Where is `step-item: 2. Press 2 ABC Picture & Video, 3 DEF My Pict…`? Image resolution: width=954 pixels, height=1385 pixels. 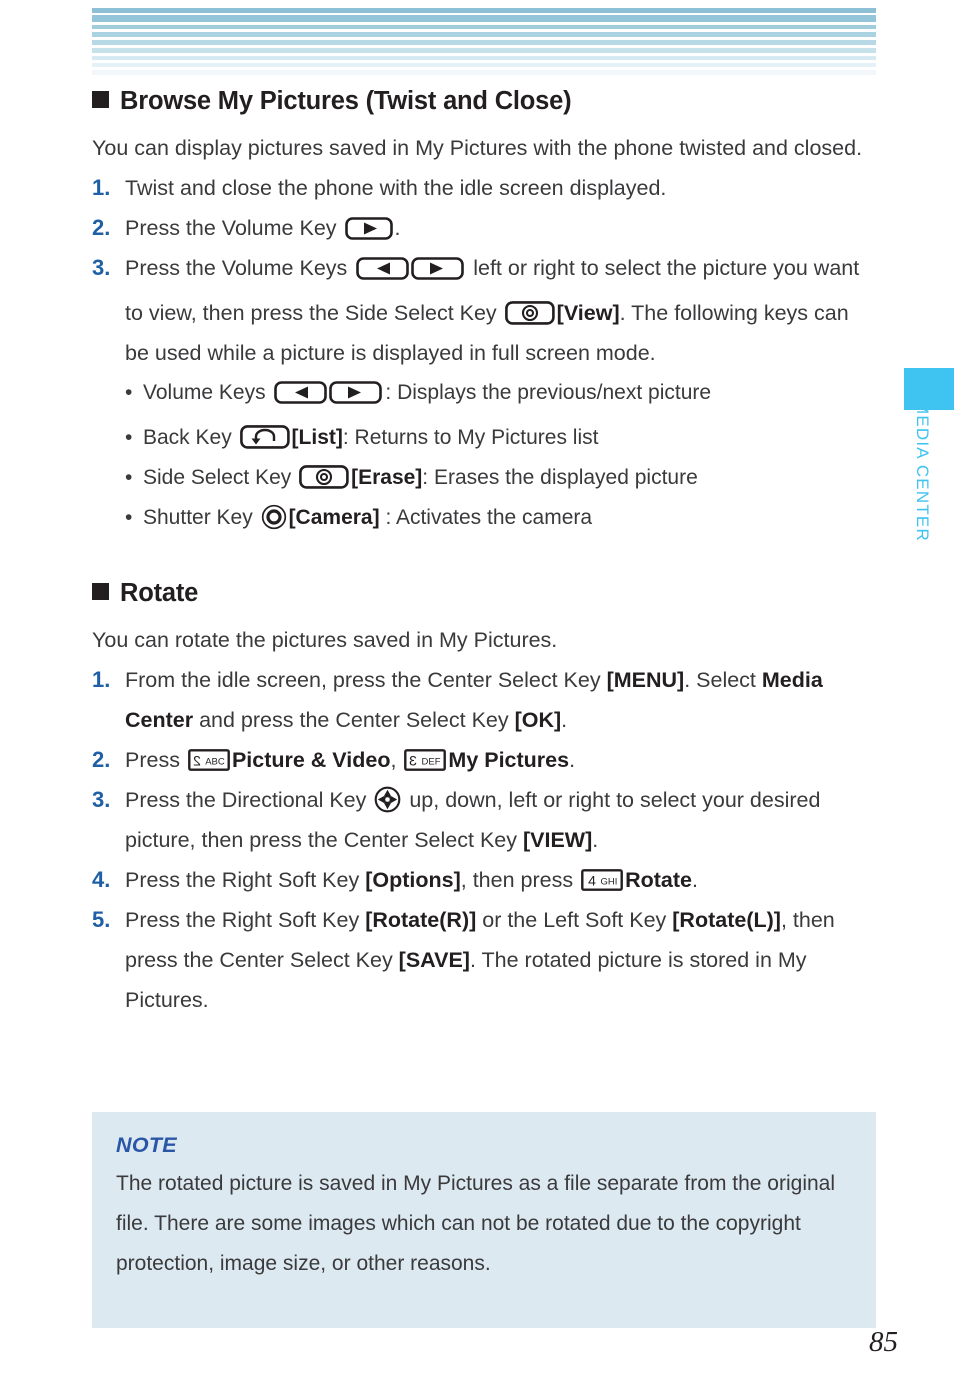 step-item: 2. Press 2 ABC Picture & Video, 3 DEF My Pict… is located at coordinates (484, 760).